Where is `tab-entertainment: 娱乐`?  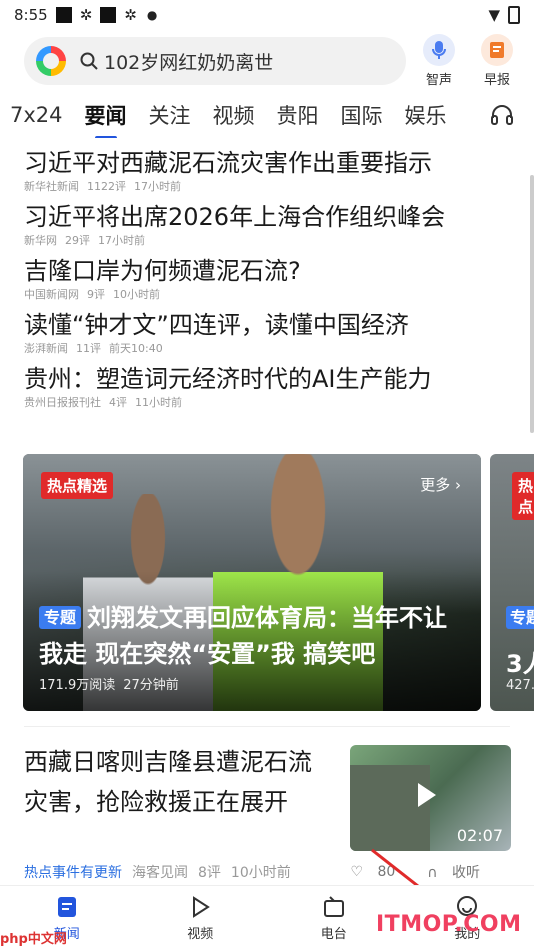
tab-entertainment: 娱乐 is located at coordinates (426, 115).